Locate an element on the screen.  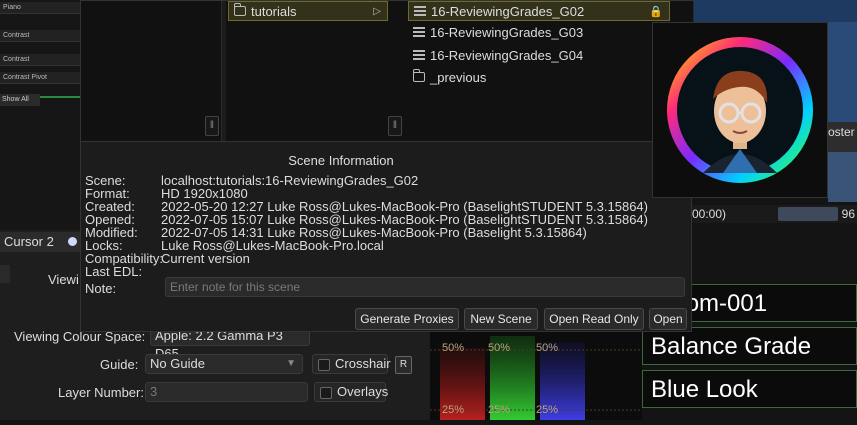
guide-label: Guide: is located at coordinates (119, 364).